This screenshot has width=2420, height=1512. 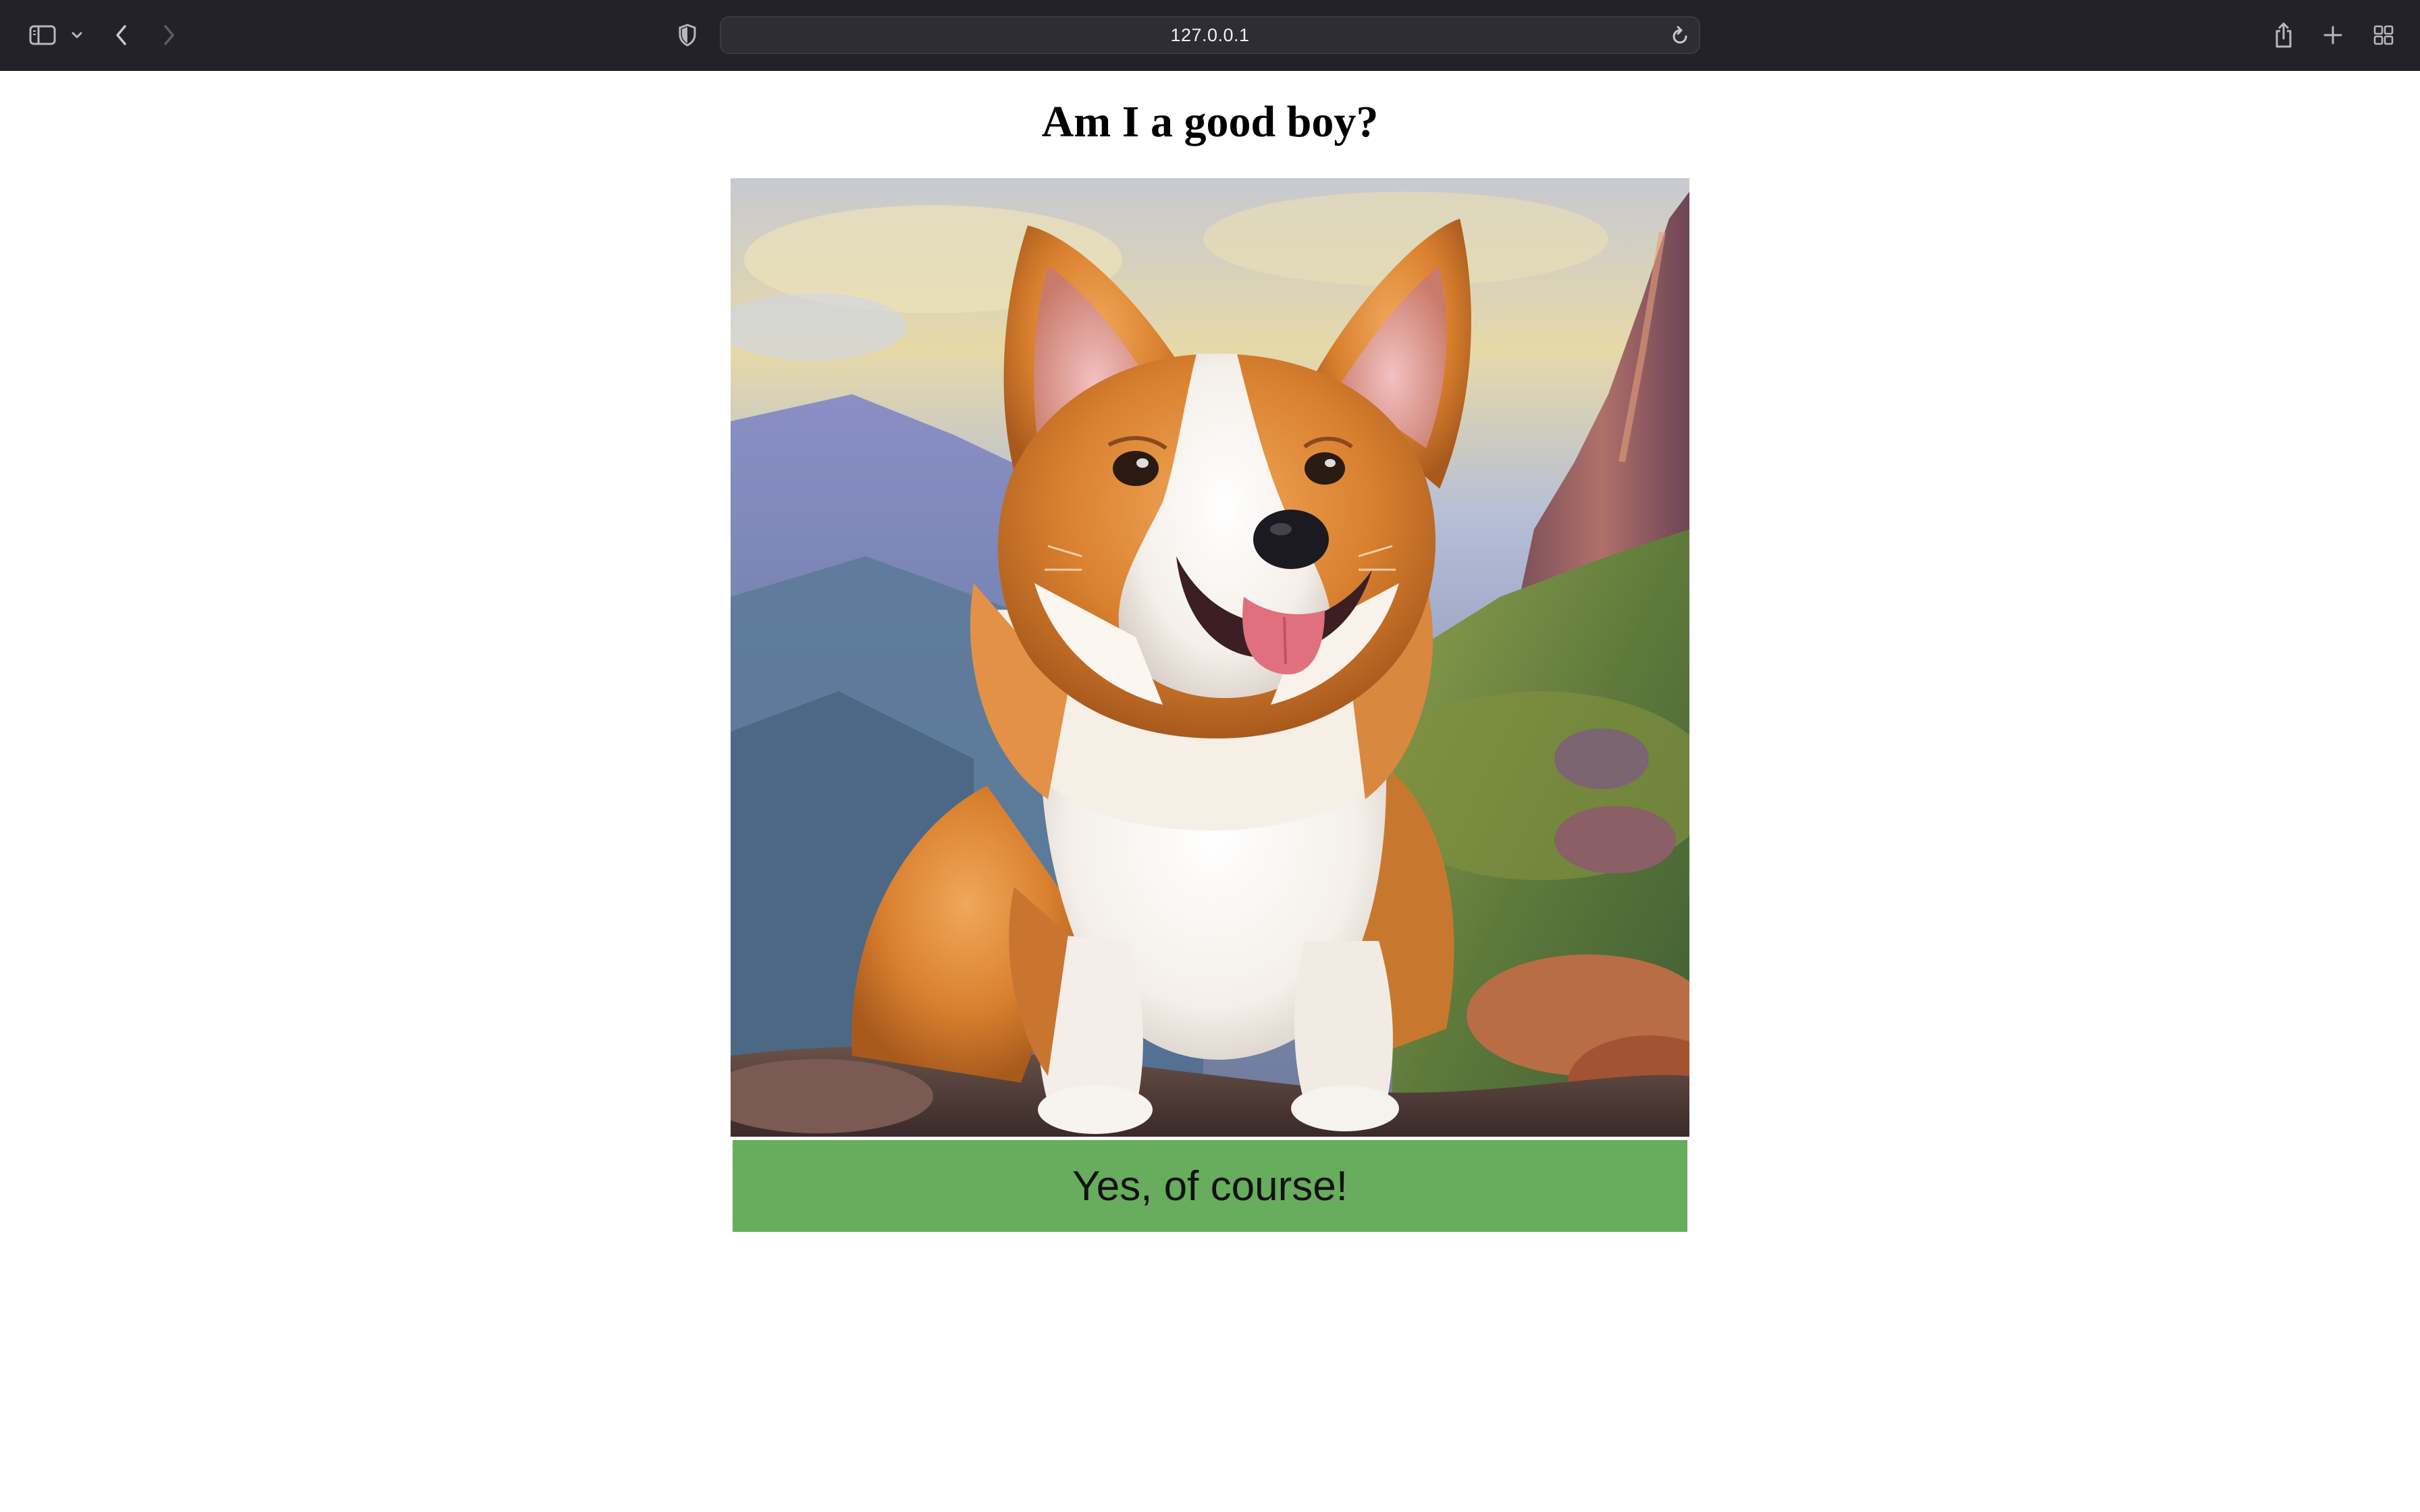 I want to click on share-button, so click(x=2283, y=35).